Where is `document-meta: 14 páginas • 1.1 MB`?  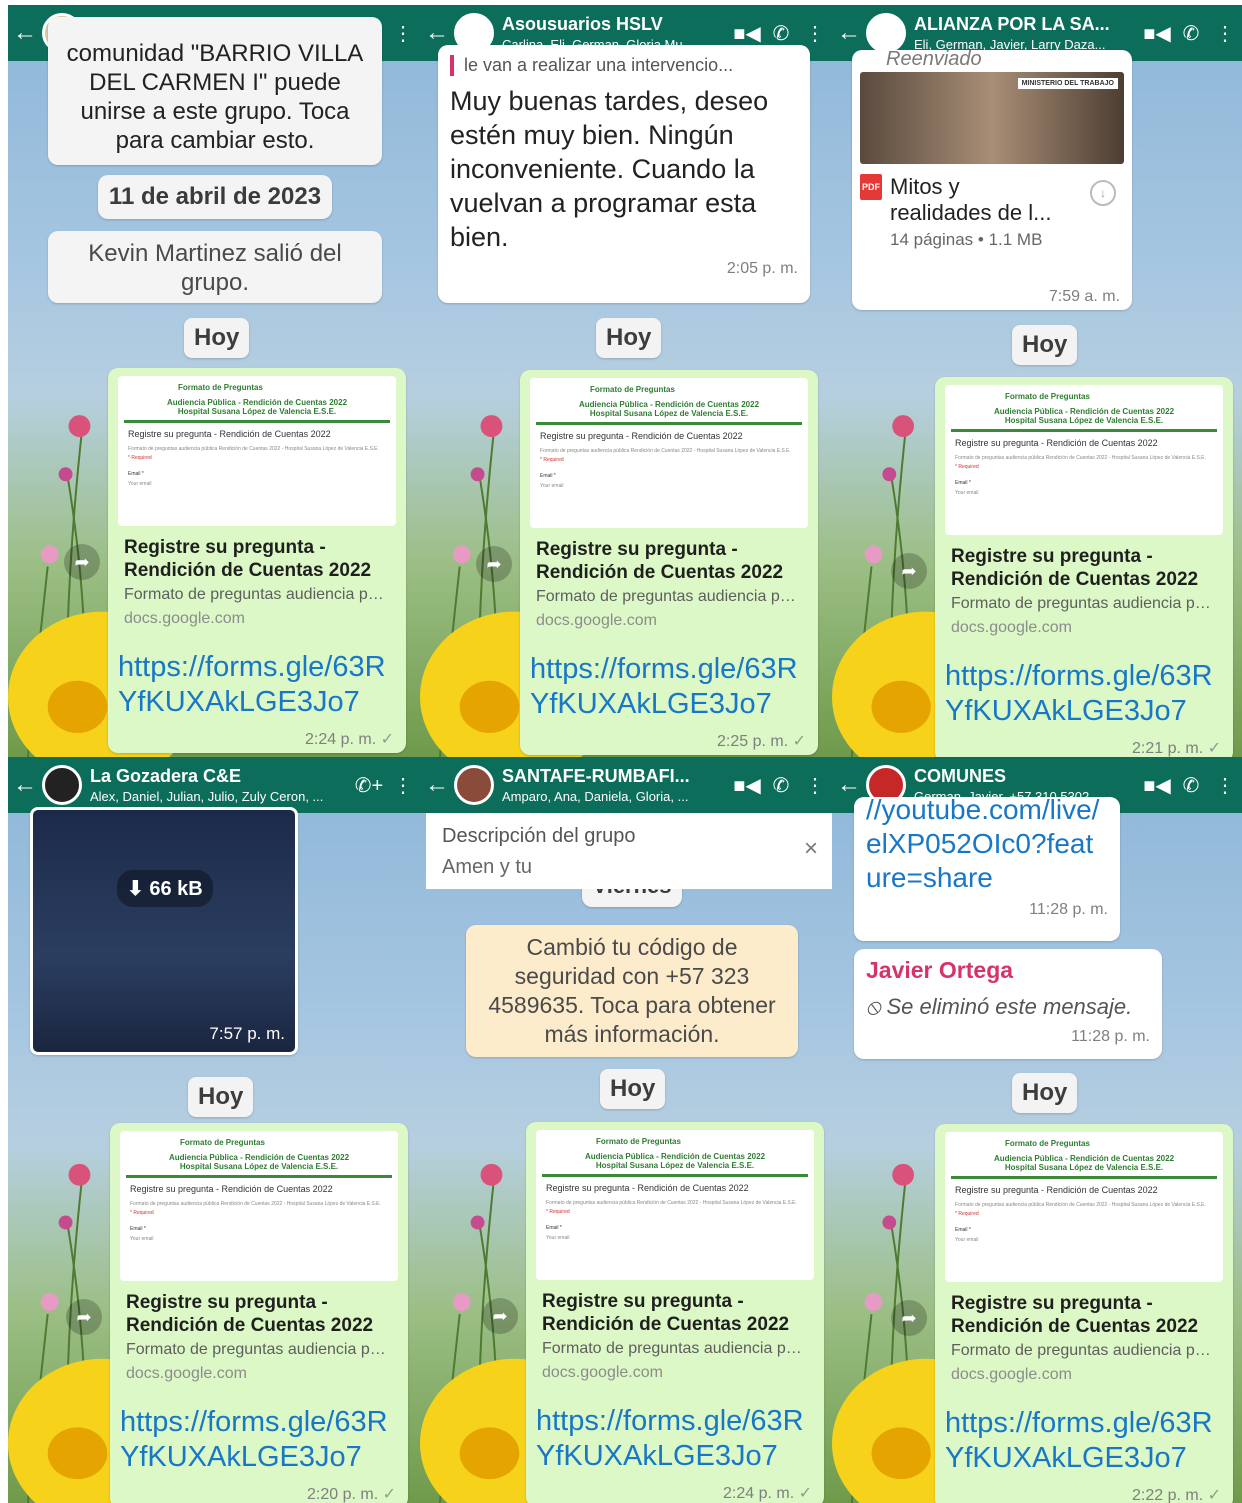
document-meta: 14 páginas • 1.1 MB is located at coordinates (966, 239).